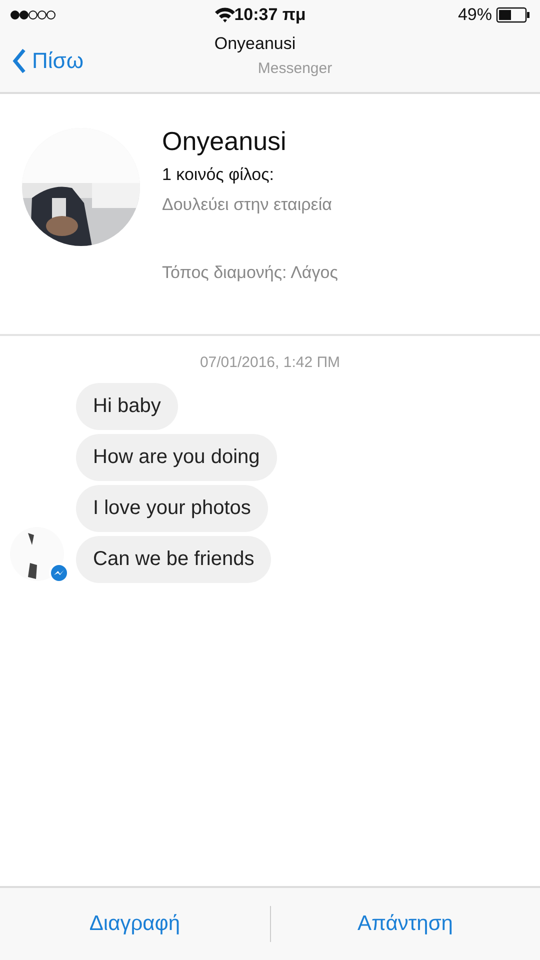 The height and width of the screenshot is (960, 540). Describe the element at coordinates (513, 15) in the screenshot. I see `battery-icon` at that location.